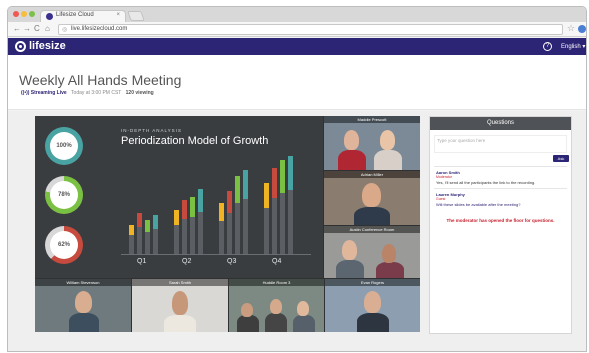  What do you see at coordinates (444, 177) in the screenshot?
I see `question-author-role: Moderator` at bounding box center [444, 177].